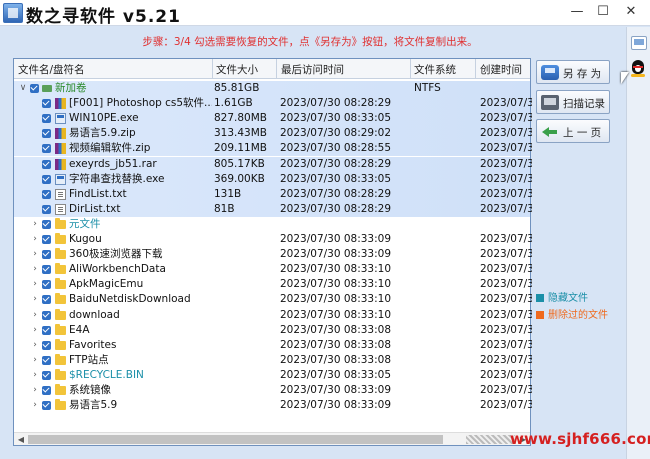  What do you see at coordinates (568, 298) in the screenshot?
I see `legend-hidden-label: 隐藏文件` at bounding box center [568, 298].